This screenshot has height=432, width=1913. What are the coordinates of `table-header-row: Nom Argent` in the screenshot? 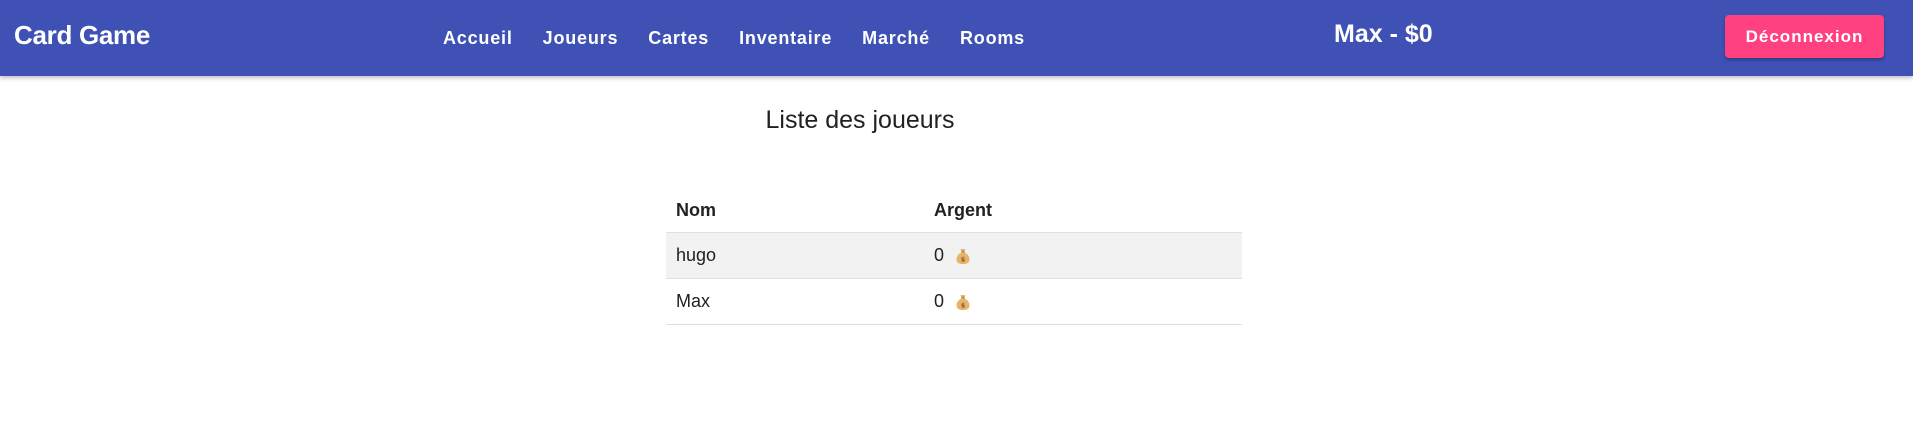 It's located at (954, 211).